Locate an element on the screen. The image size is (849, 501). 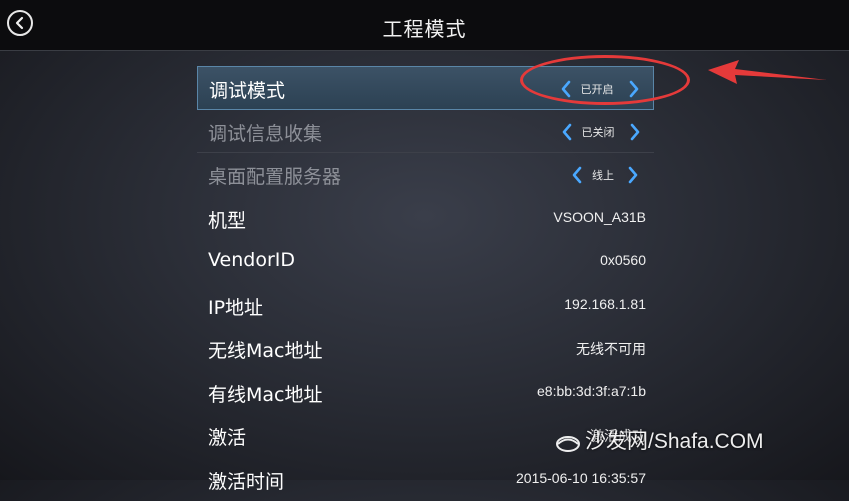
setting-label: 无线Mac地址 is located at coordinates (265, 349).